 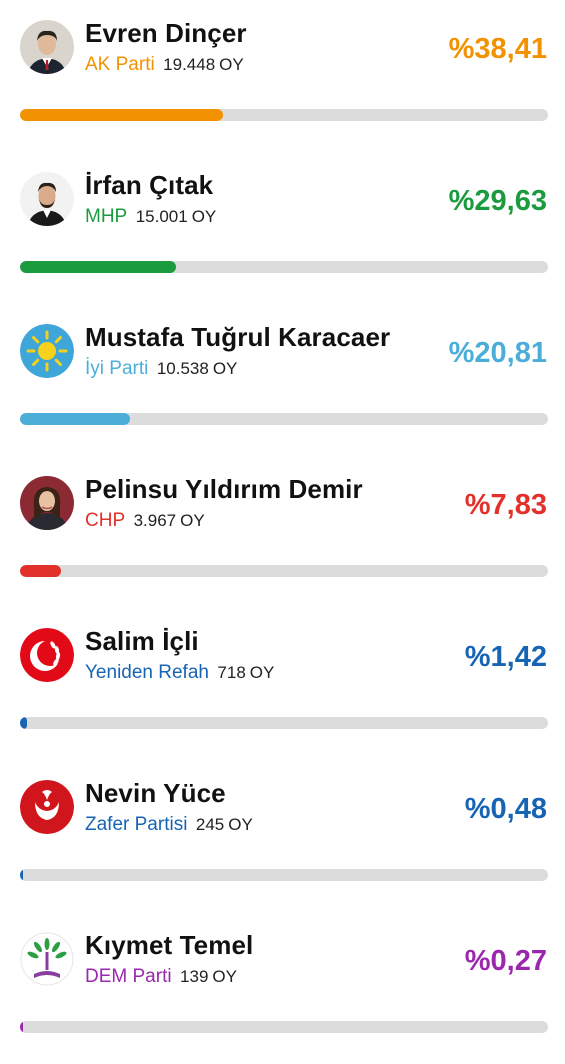 I want to click on party-line: DEM Parti 139 OY, so click(x=161, y=977).